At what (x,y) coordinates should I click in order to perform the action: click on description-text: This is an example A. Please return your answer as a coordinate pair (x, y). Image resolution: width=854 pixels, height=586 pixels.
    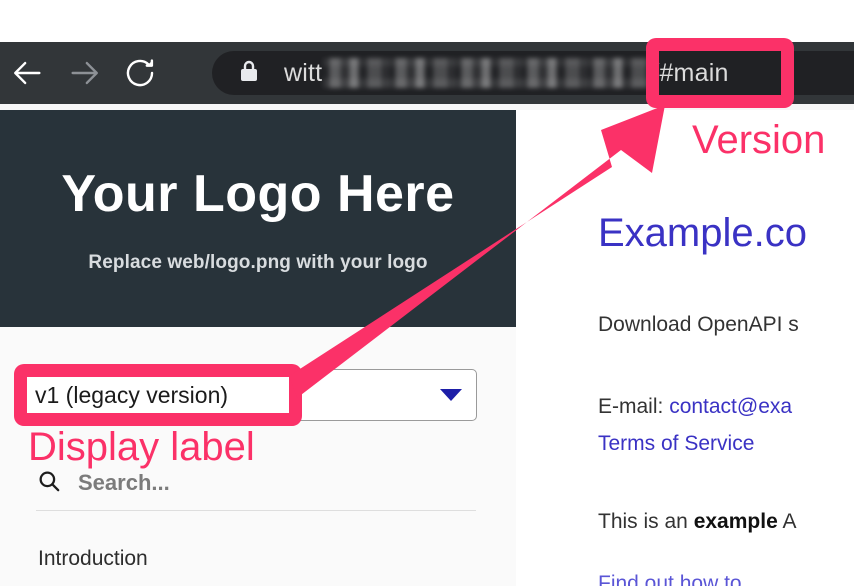
    Looking at the image, I should click on (697, 522).